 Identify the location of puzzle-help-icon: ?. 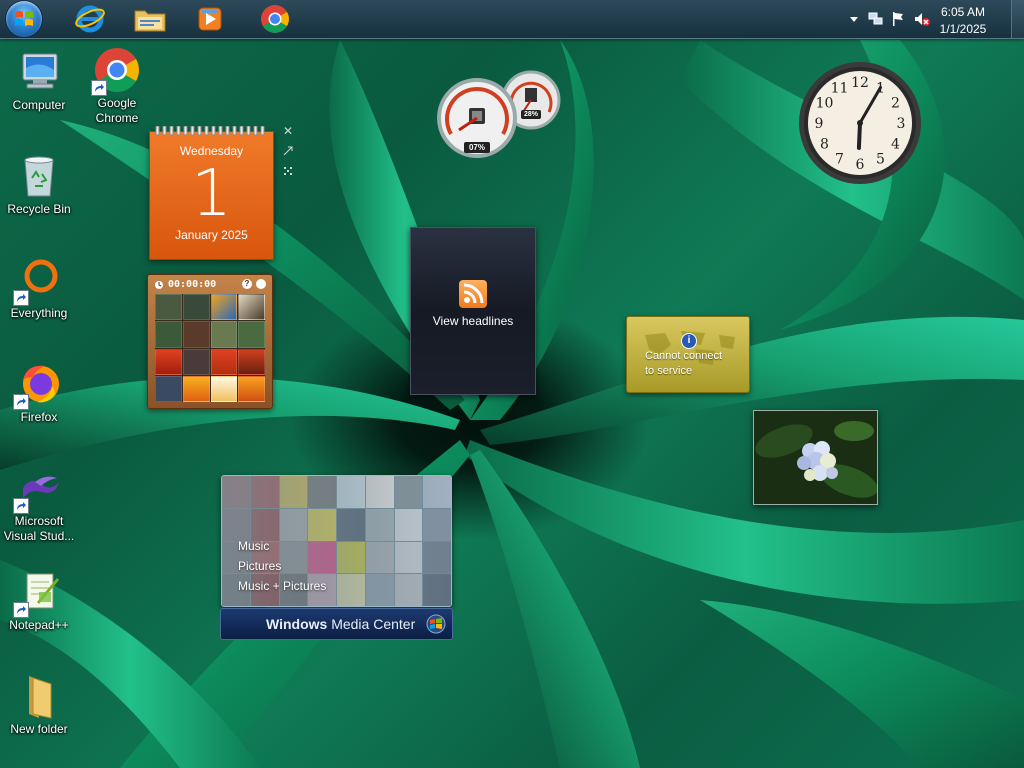
(247, 284).